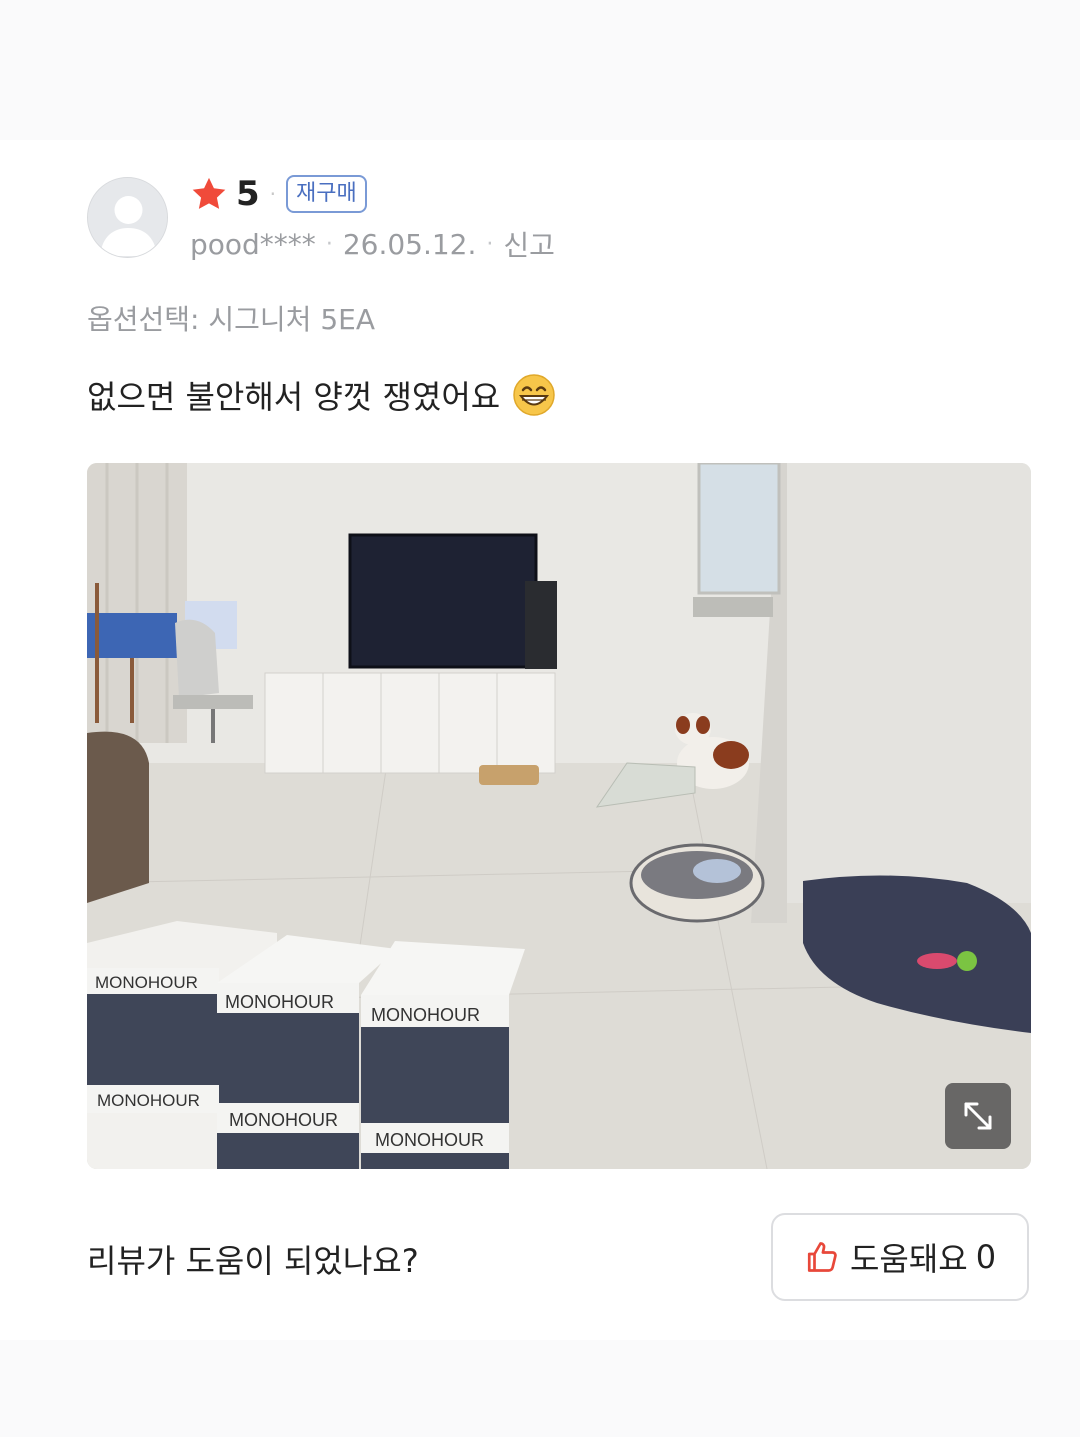  Describe the element at coordinates (986, 1257) in the screenshot. I see `helpful-count: 0` at that location.